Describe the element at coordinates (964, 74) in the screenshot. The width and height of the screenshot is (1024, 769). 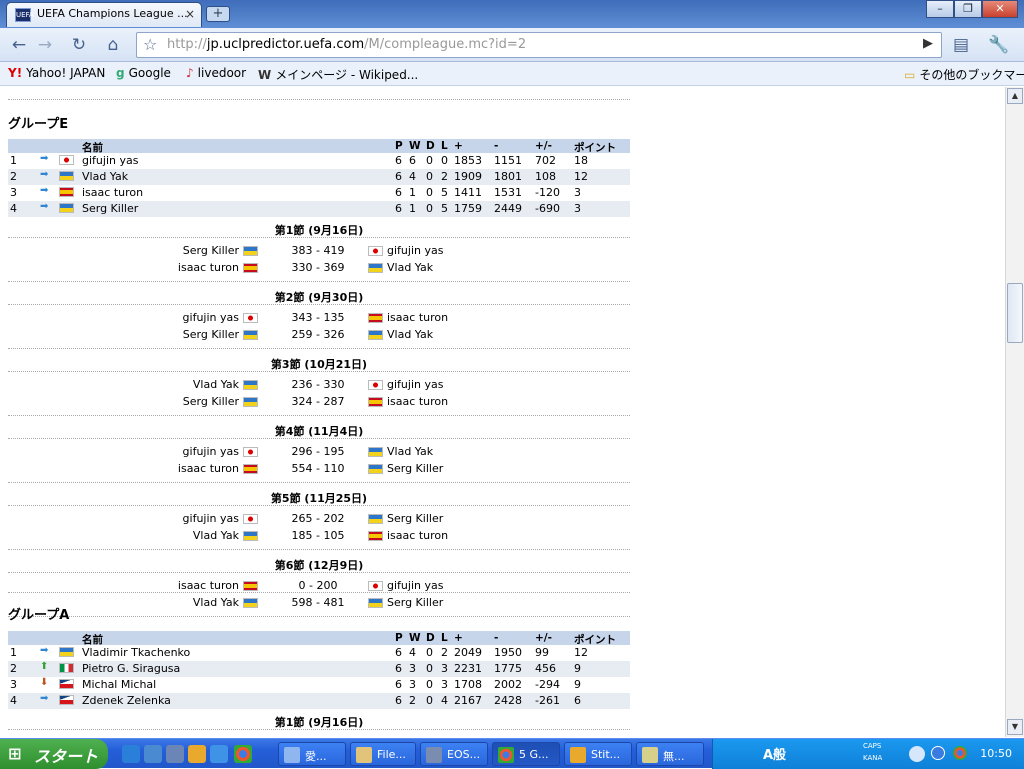
I see `other-bookmarks: ▭その他のブックマーク` at that location.